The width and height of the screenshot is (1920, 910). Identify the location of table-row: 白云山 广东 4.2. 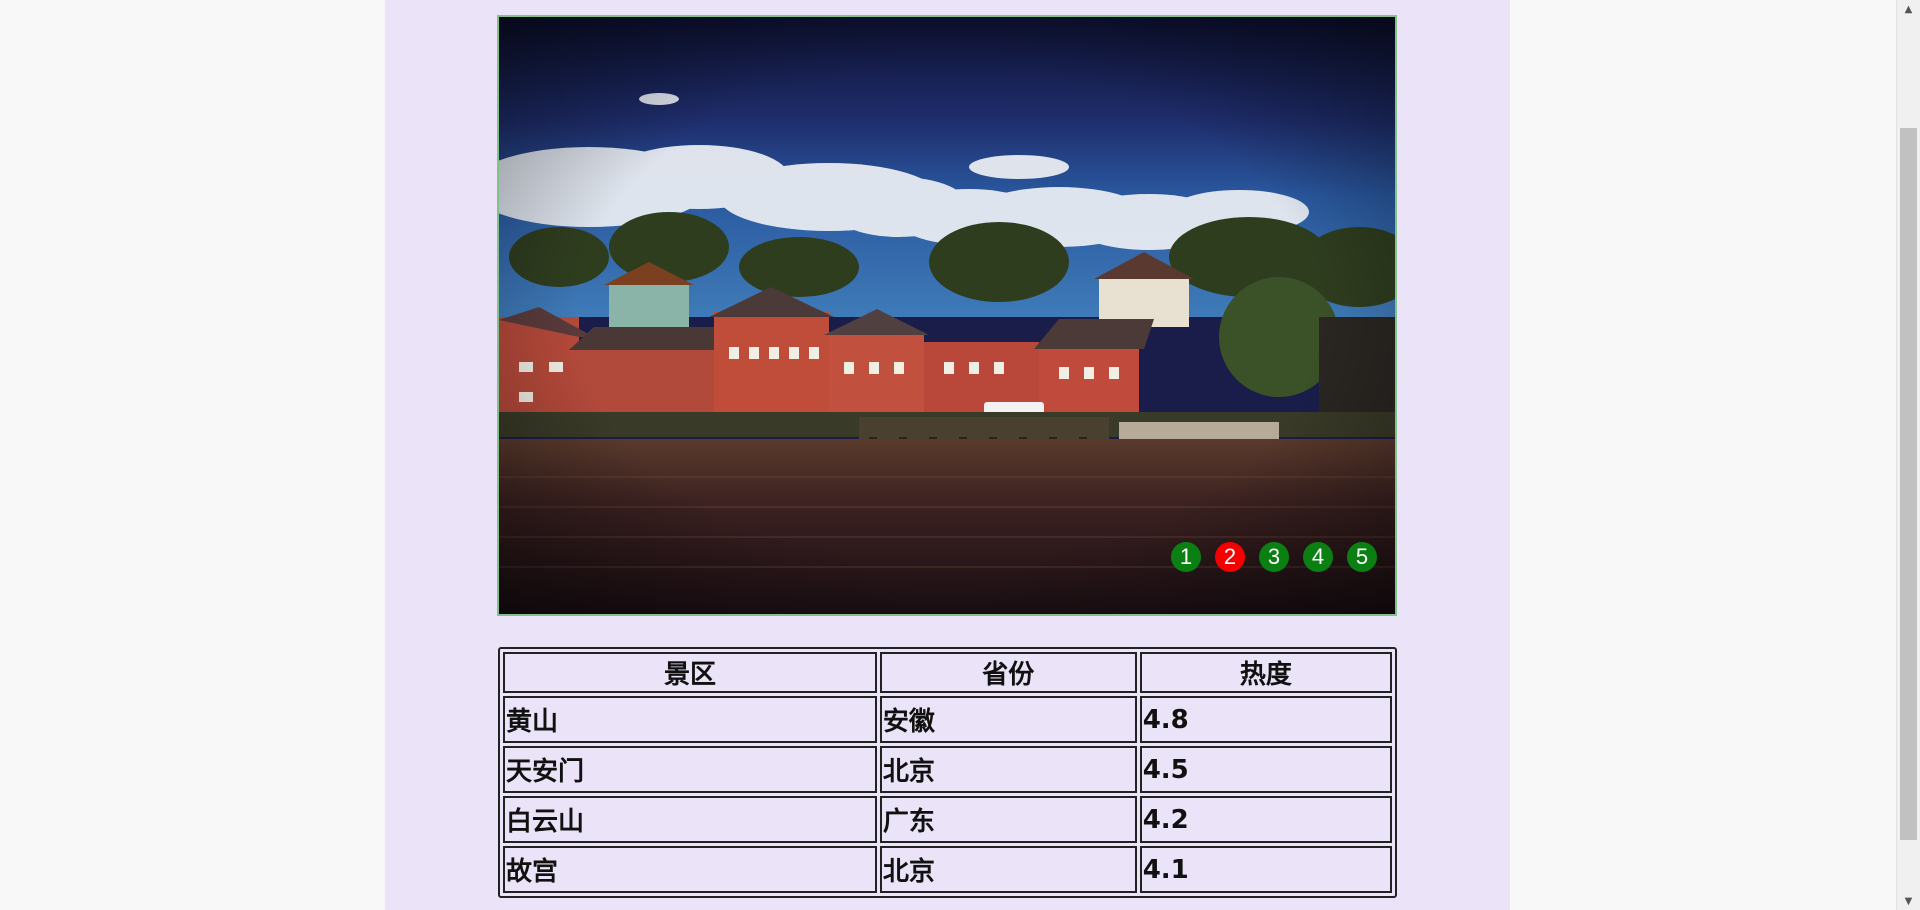
(947, 819).